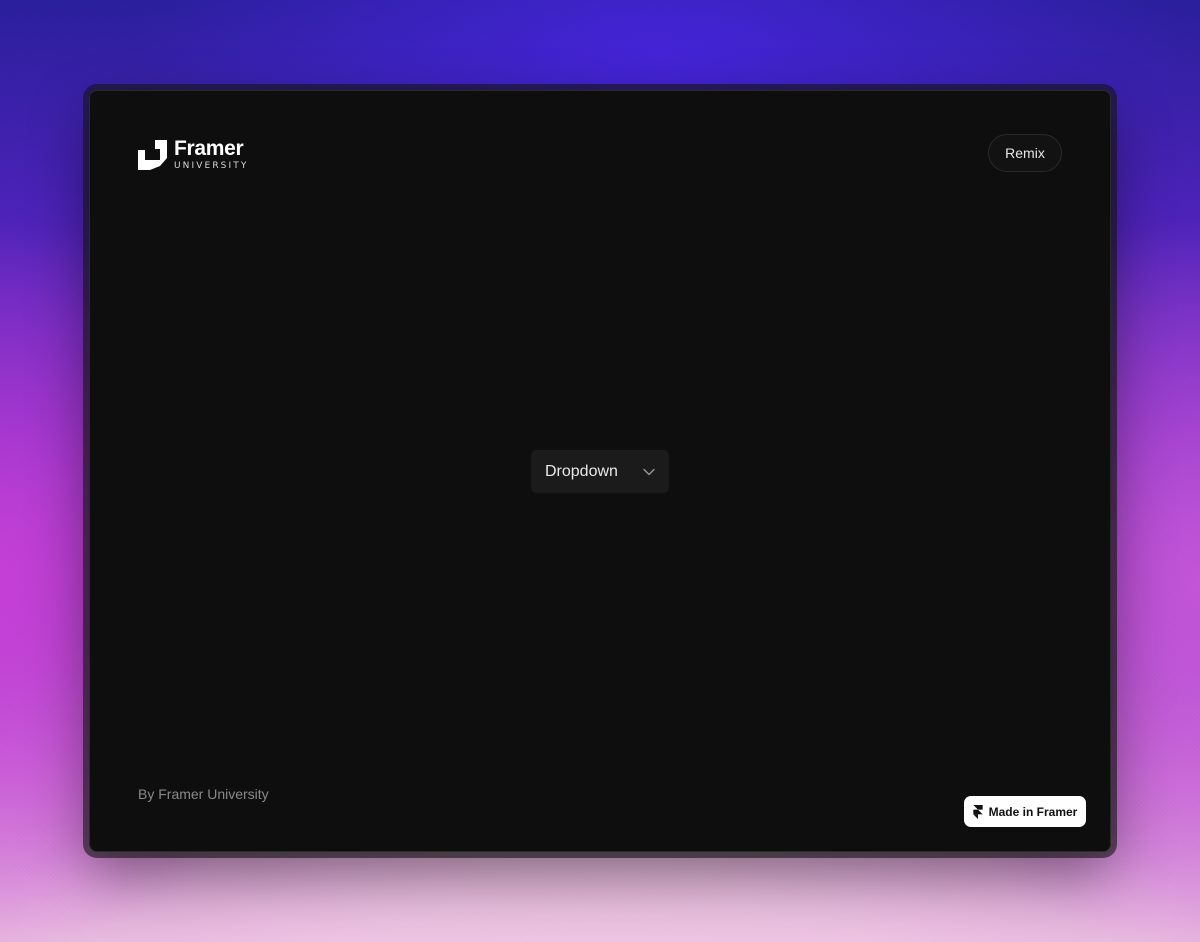  What do you see at coordinates (977, 811) in the screenshot?
I see `framer-icon` at bounding box center [977, 811].